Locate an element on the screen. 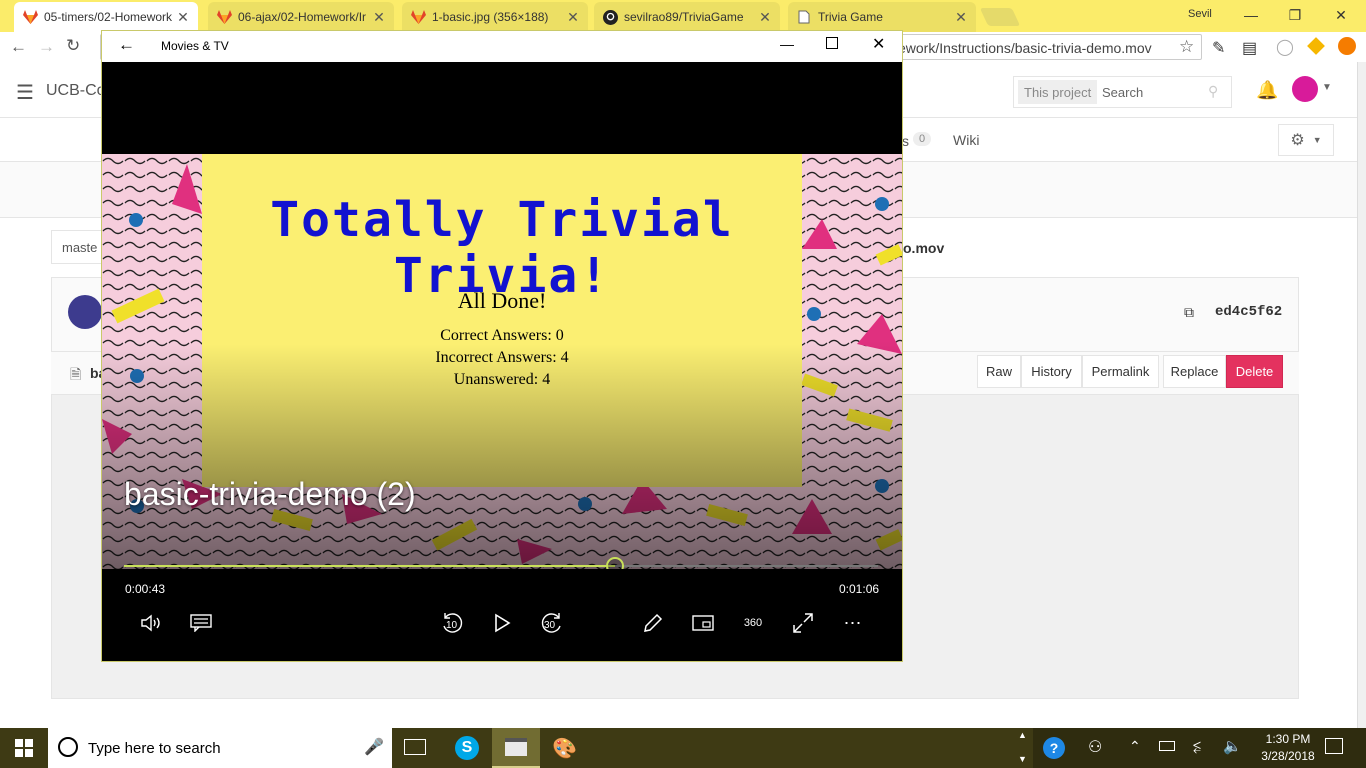 This screenshot has width=1366, height=768. seek-thumb is located at coordinates (615, 563).